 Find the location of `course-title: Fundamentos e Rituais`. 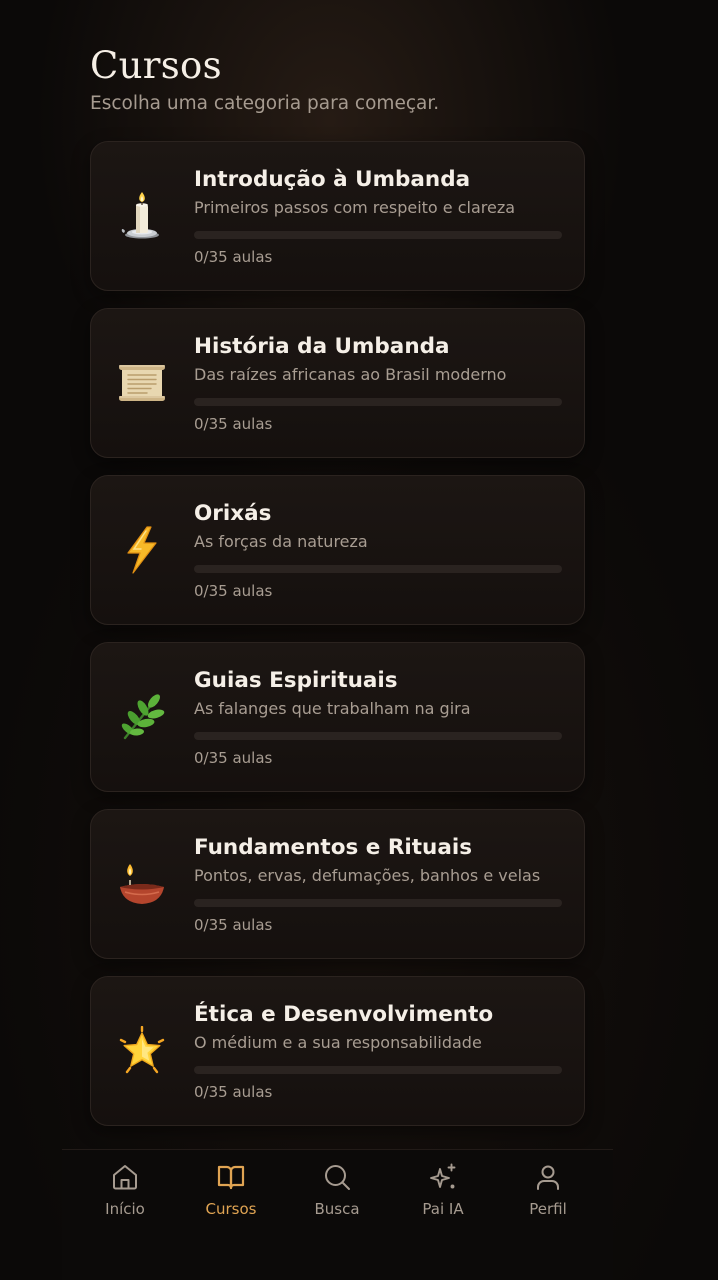

course-title: Fundamentos e Rituais is located at coordinates (333, 847).